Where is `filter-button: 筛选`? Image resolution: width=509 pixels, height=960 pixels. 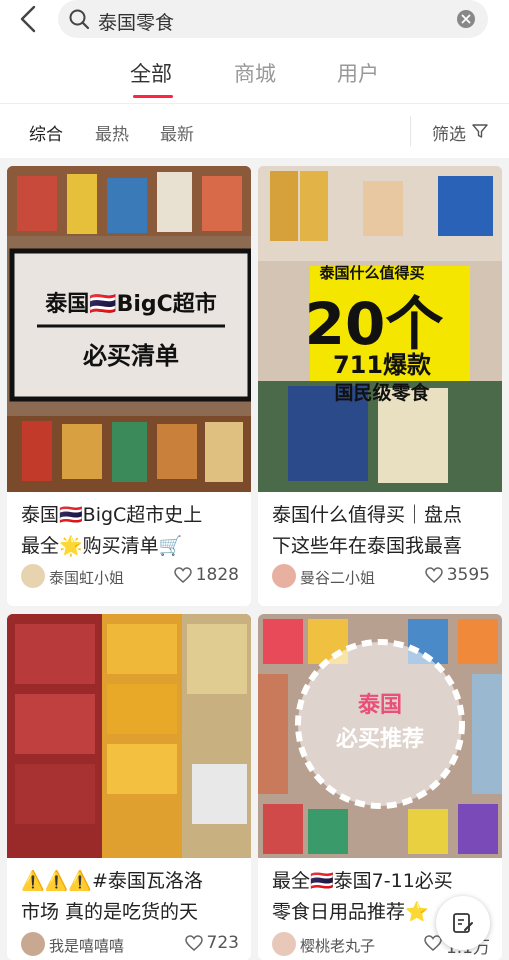
filter-button: 筛选 is located at coordinates (460, 132).